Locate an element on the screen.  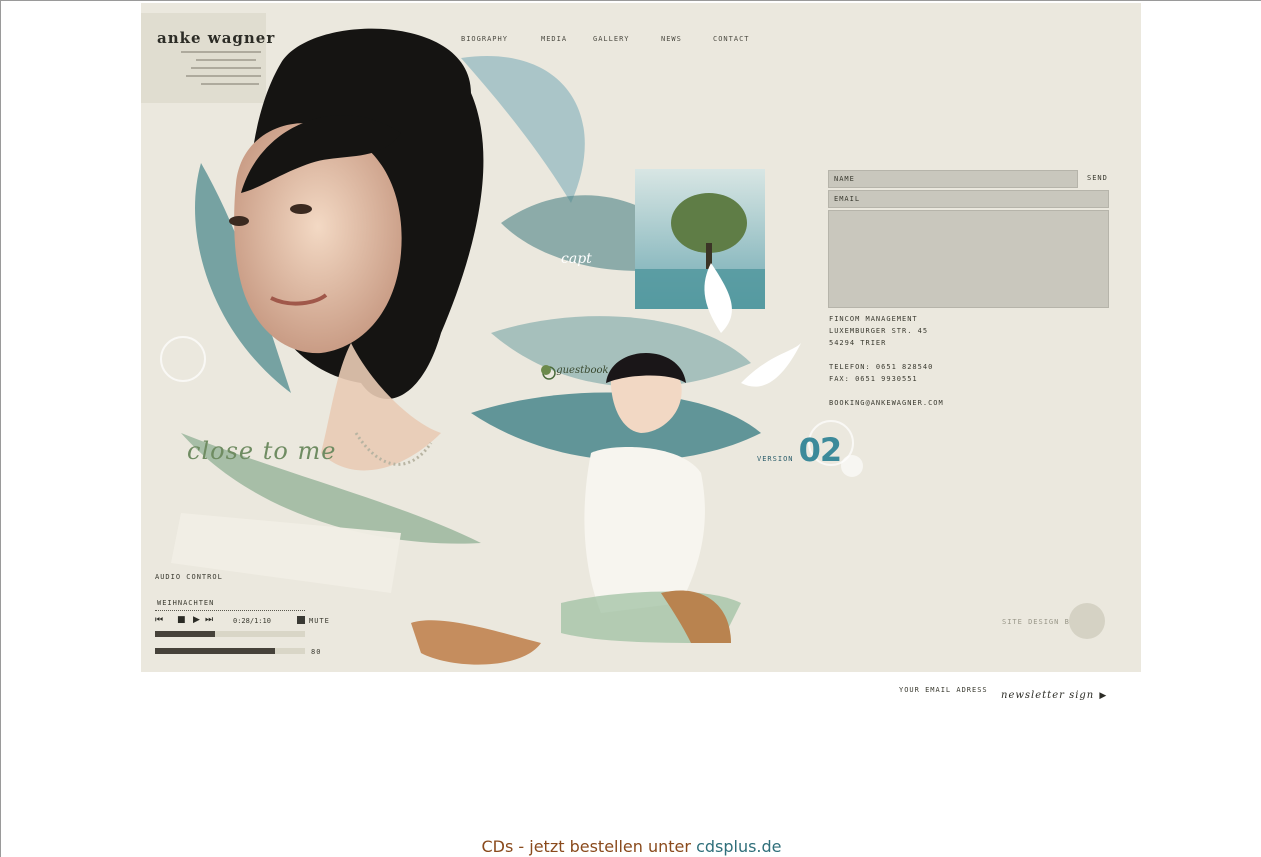
mute-icon is located at coordinates (301, 620).